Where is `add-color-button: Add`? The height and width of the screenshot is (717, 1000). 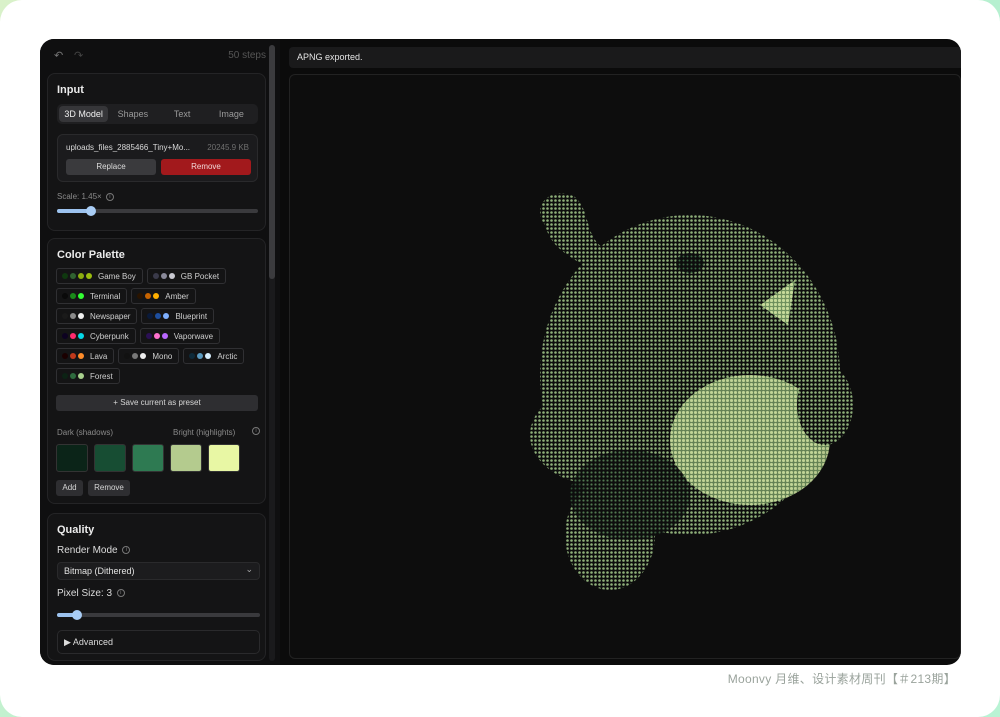
add-color-button: Add is located at coordinates (69, 488).